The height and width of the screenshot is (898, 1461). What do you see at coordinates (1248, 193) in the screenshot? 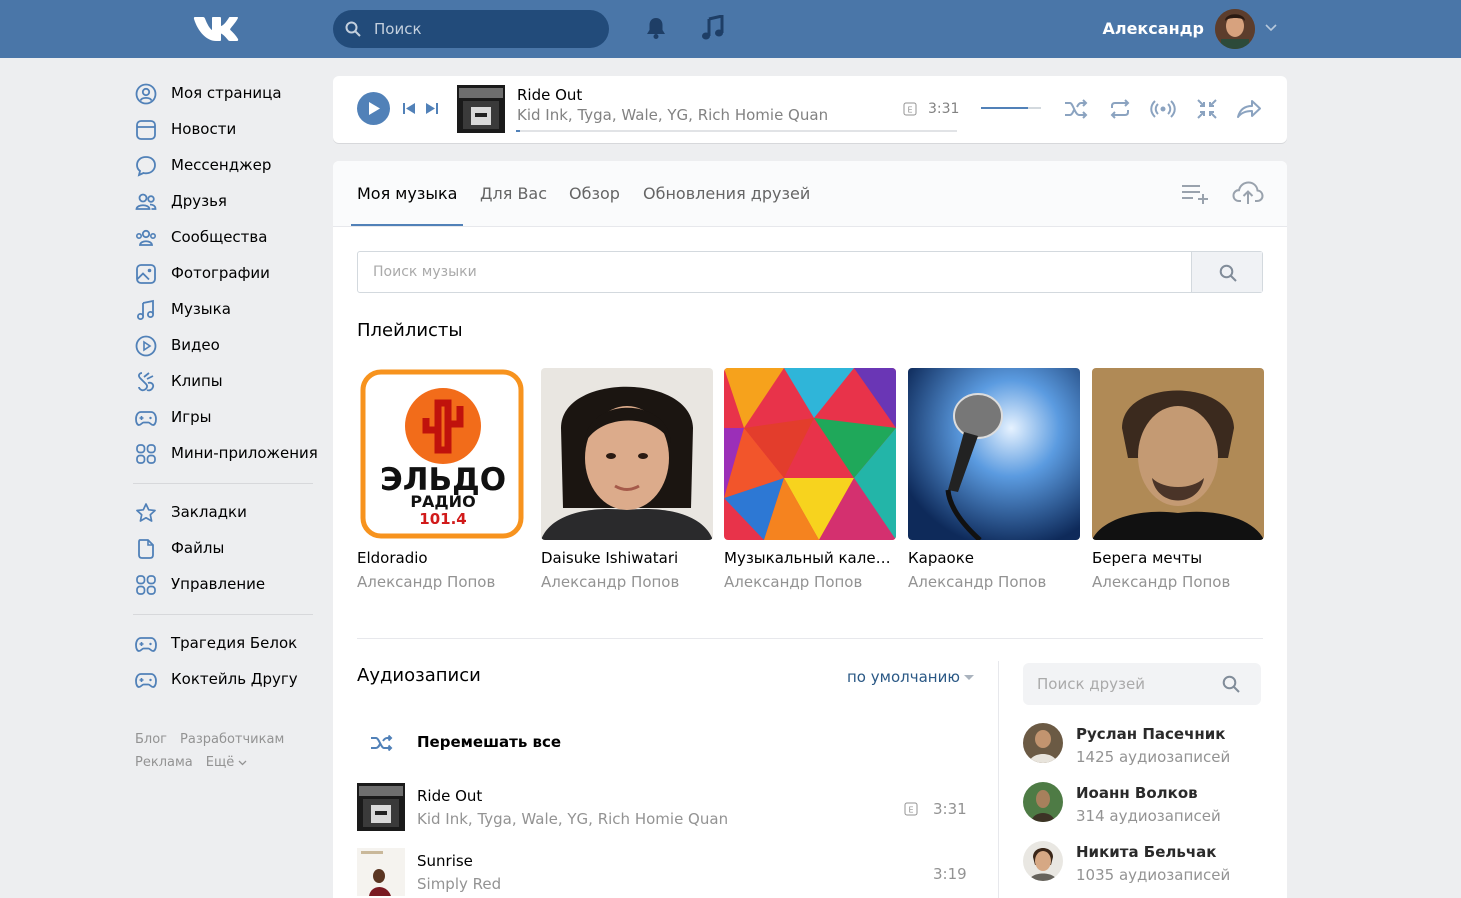
I see `upload-cloud-icon` at bounding box center [1248, 193].